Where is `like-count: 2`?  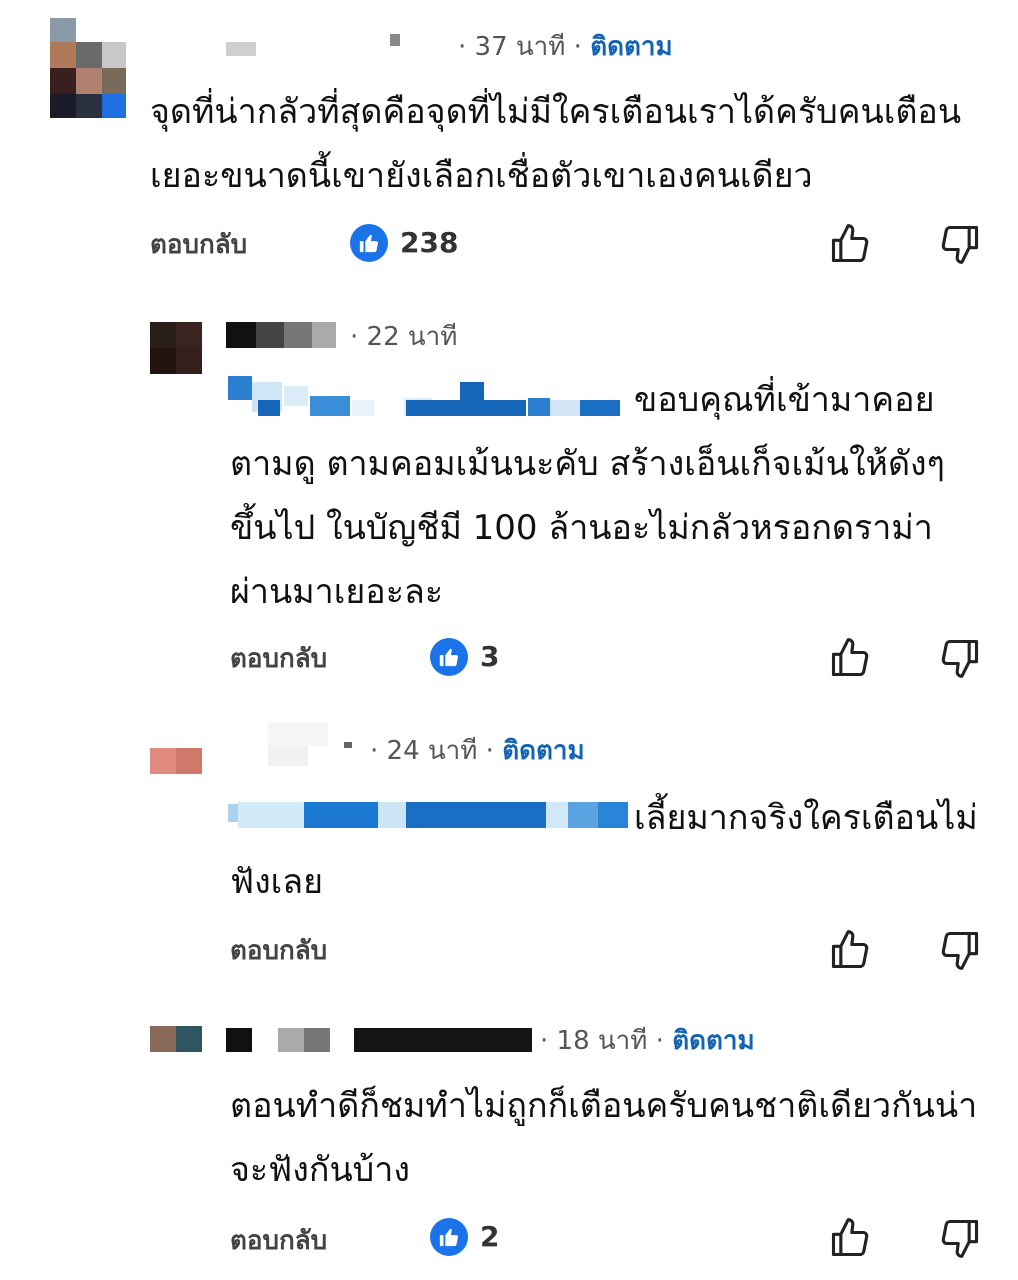
like-count: 2 is located at coordinates (490, 1236).